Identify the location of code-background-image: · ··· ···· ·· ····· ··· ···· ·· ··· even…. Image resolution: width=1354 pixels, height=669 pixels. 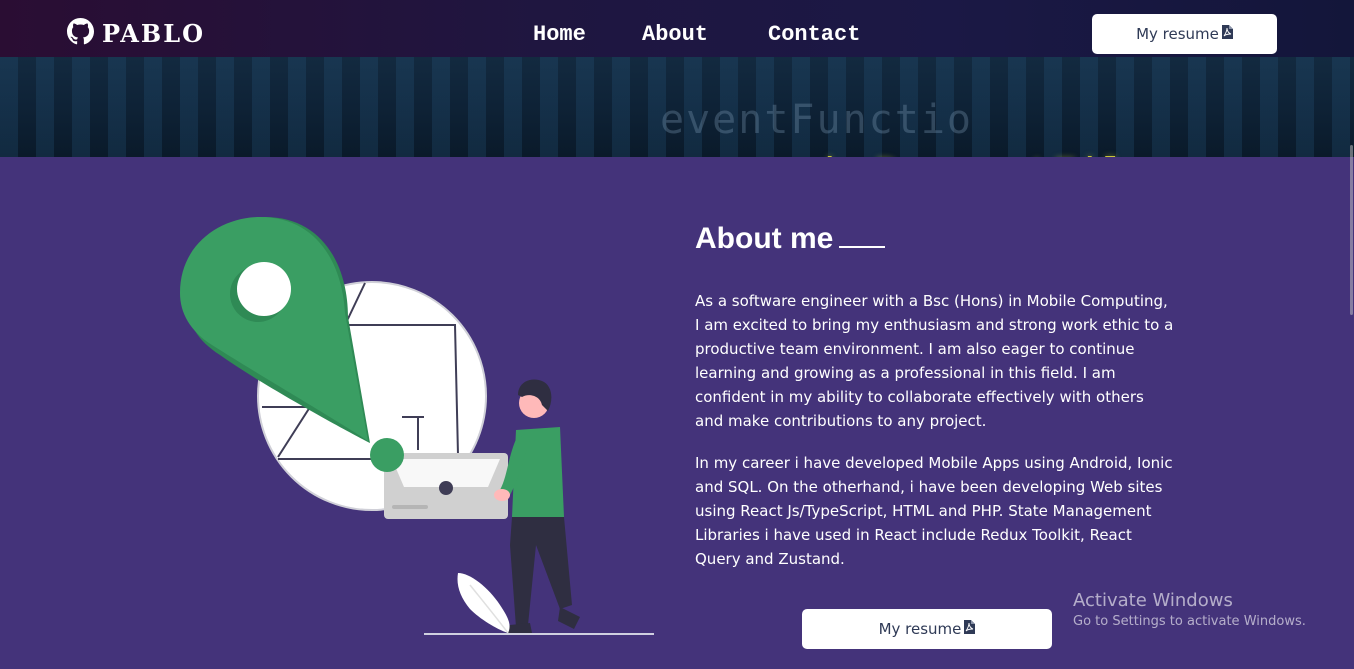
(677, 107).